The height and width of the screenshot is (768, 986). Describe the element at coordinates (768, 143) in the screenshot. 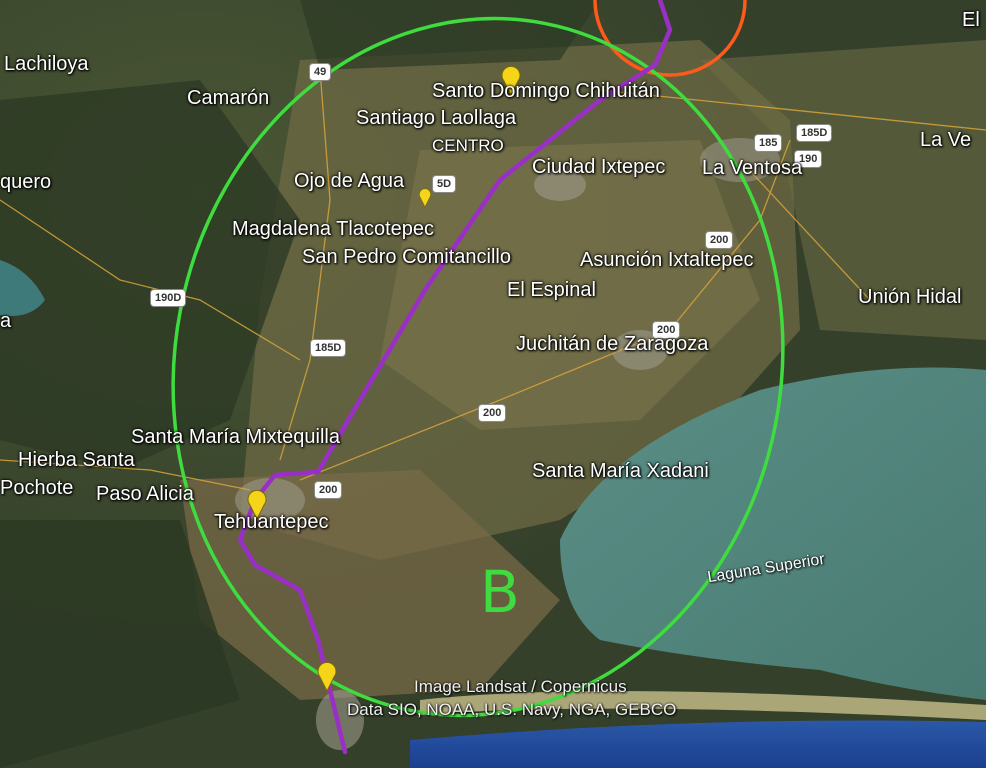

I see `highway-shield: 185` at that location.